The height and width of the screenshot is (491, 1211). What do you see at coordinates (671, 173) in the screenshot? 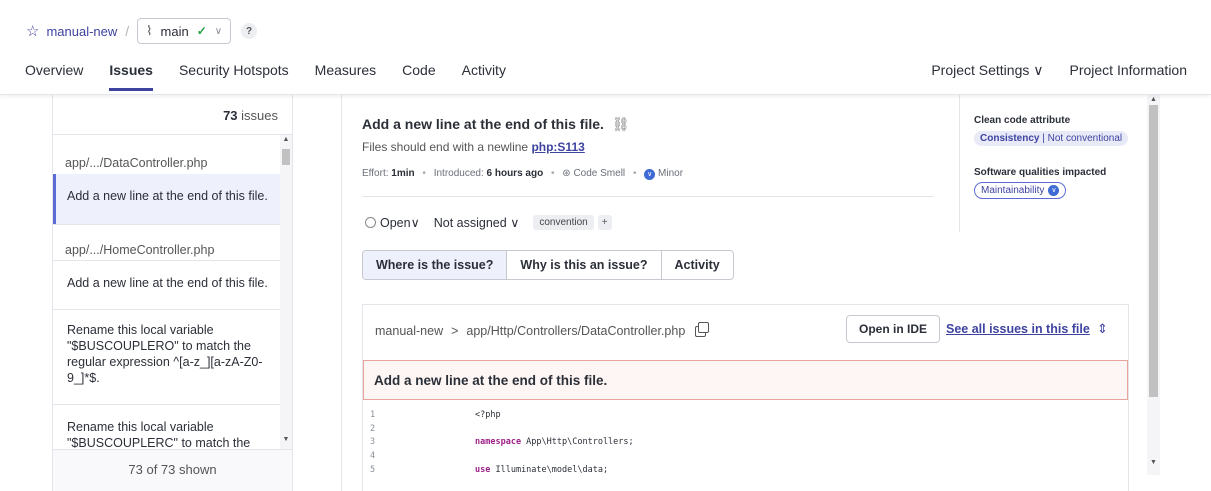
I see `issue-severity: Minor` at bounding box center [671, 173].